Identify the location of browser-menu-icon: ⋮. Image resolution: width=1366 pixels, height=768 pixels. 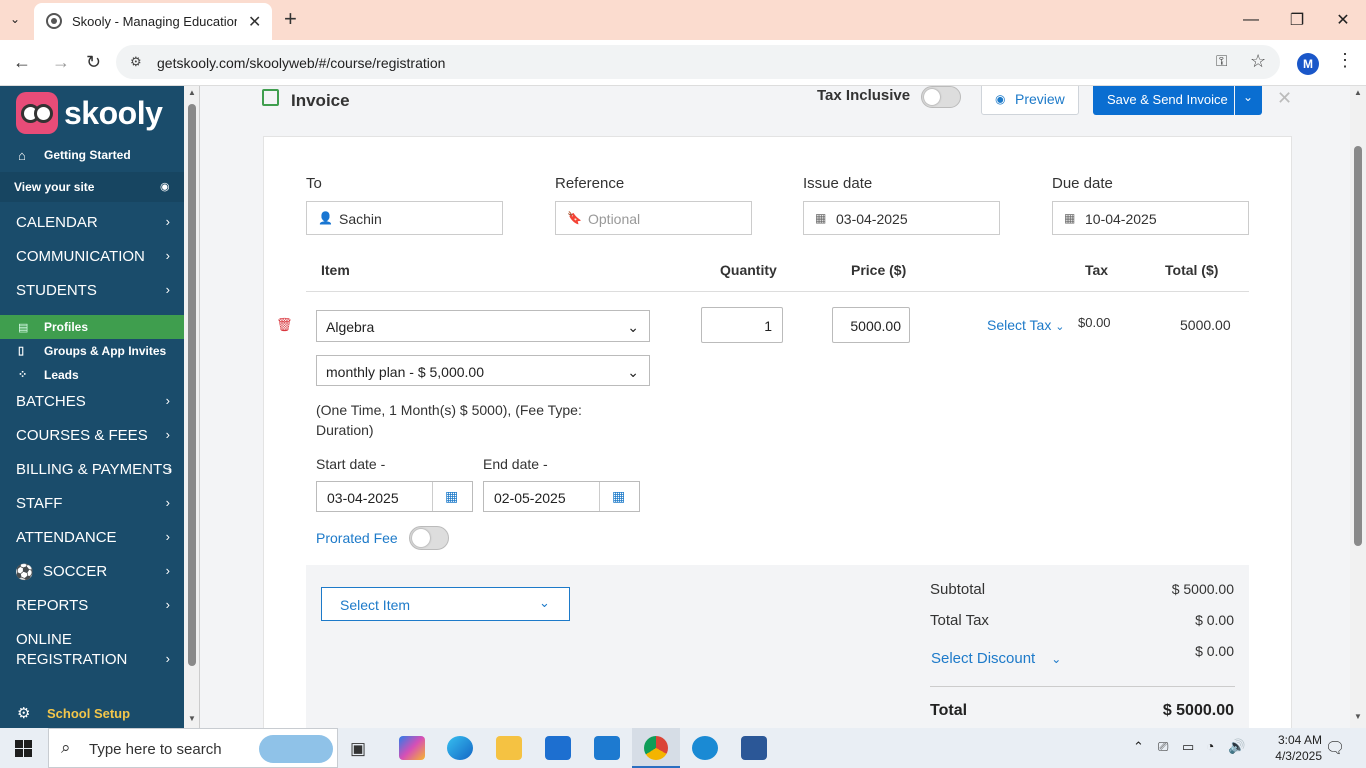
(1345, 60).